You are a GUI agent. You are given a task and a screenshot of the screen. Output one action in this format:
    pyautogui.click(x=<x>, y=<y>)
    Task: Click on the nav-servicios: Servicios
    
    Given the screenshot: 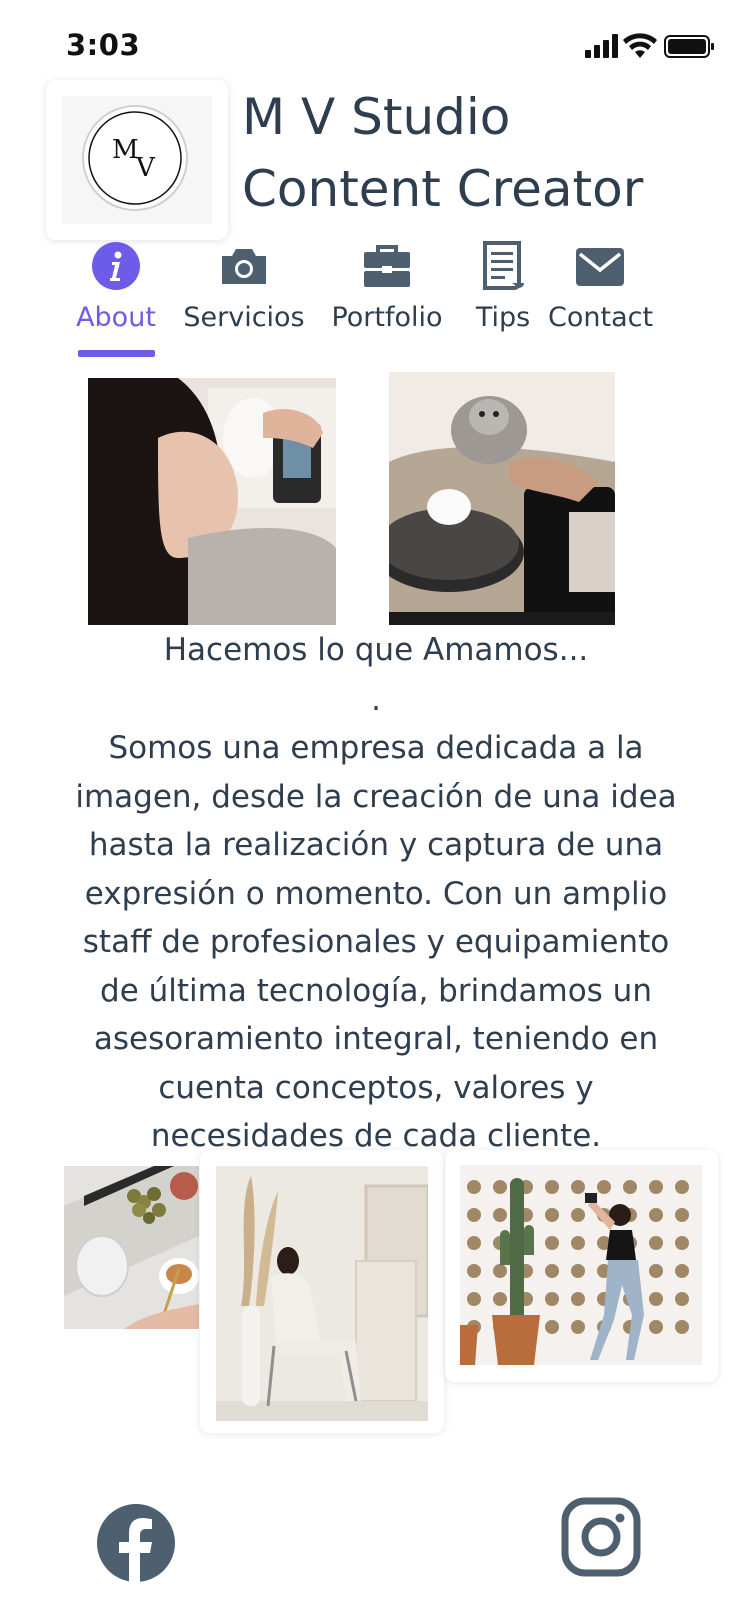 What is the action you would take?
    pyautogui.click(x=244, y=286)
    